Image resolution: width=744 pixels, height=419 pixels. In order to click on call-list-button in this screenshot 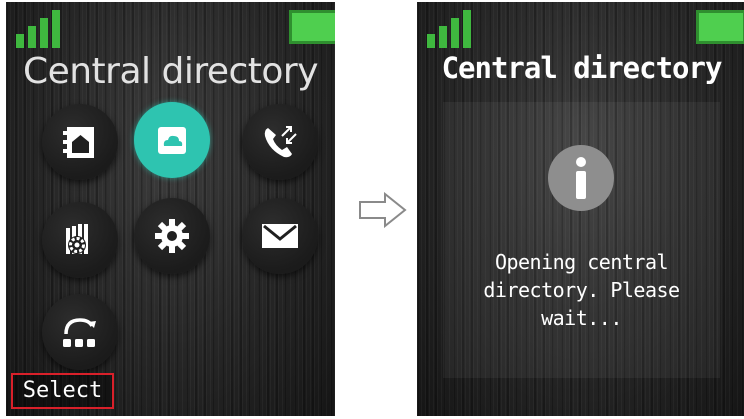, I will do `click(280, 142)`.